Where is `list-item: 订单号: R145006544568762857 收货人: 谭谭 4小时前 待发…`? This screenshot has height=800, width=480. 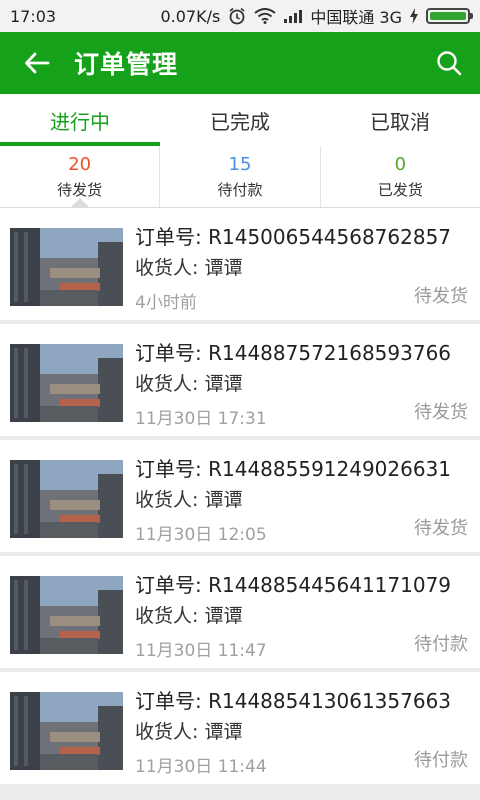 list-item: 订单号: R145006544568762857 收货人: 谭谭 4小时前 待发… is located at coordinates (240, 264).